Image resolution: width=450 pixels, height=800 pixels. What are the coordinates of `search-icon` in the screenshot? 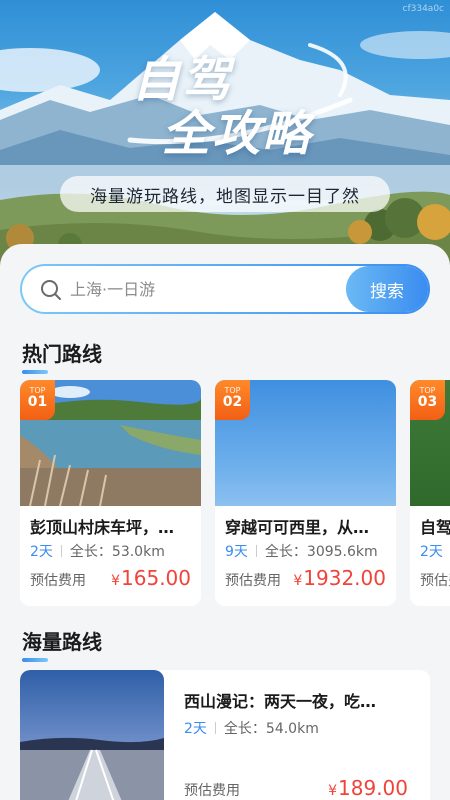 It's located at (51, 290).